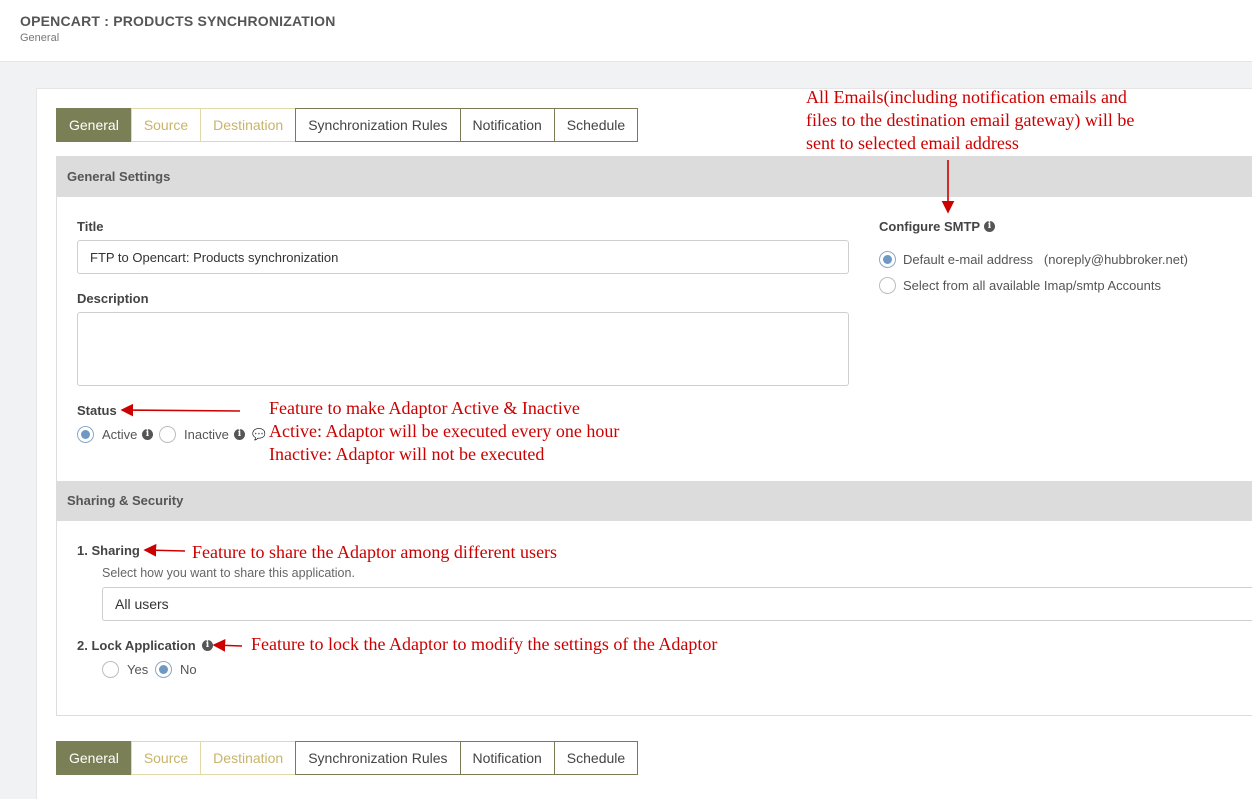 The image size is (1252, 799). Describe the element at coordinates (227, 645) in the screenshot. I see `lock-arrow` at that location.